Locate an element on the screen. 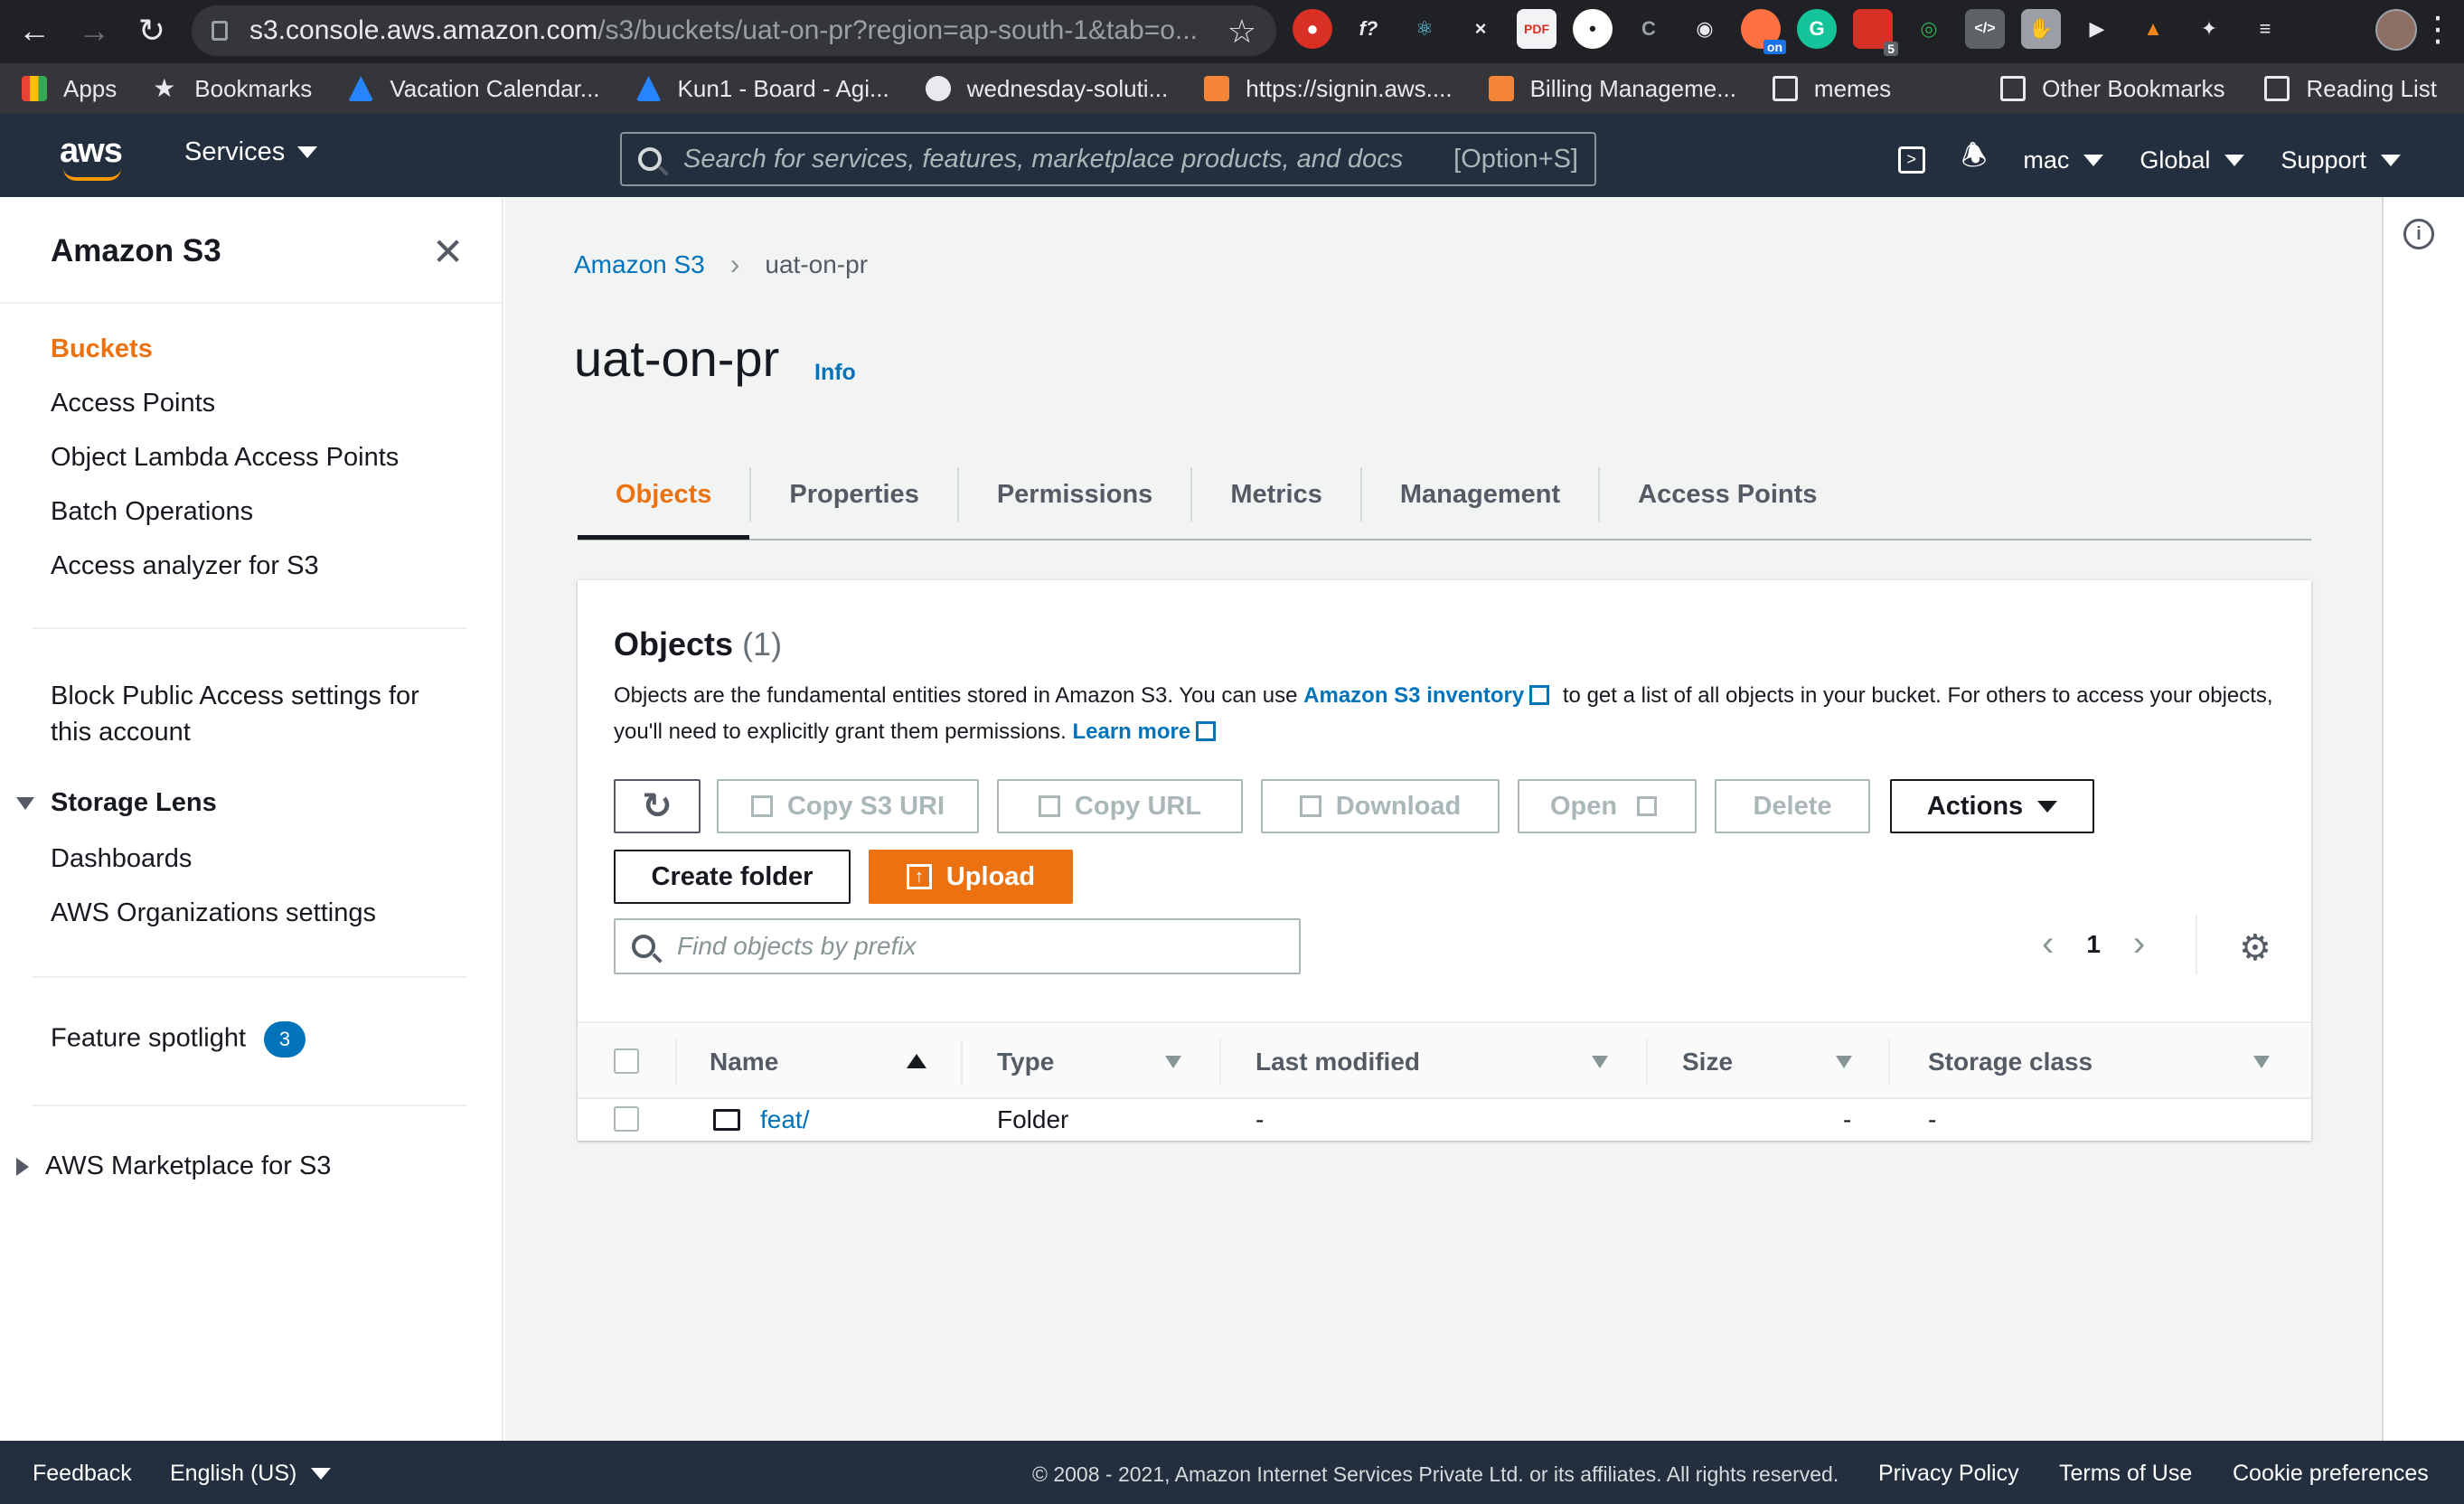  select-all-checkbox is located at coordinates (626, 1061).